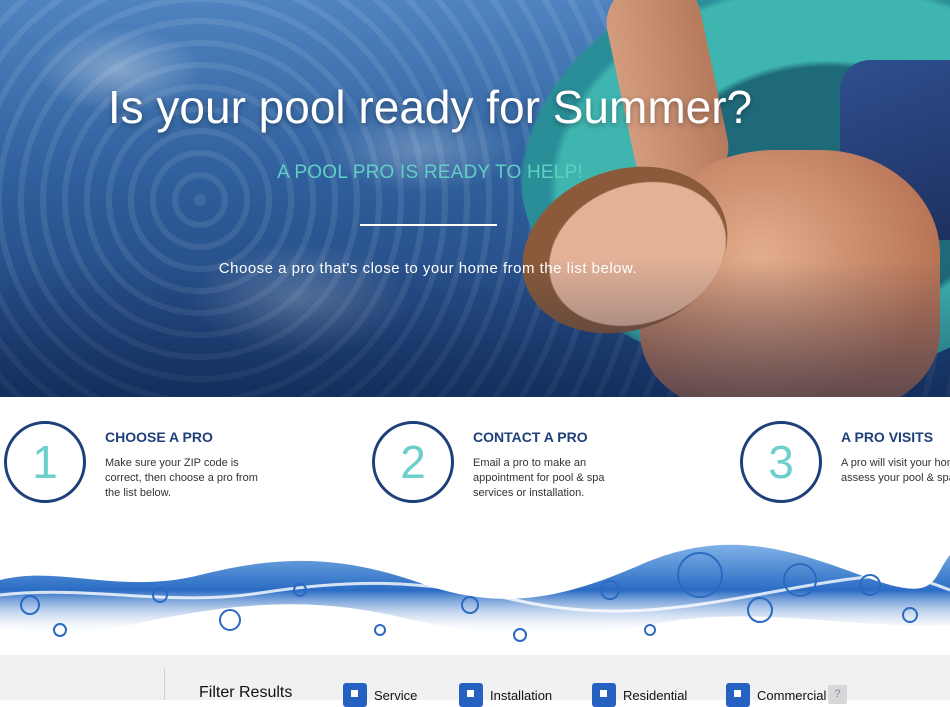 The image size is (950, 707). Describe the element at coordinates (792, 695) in the screenshot. I see `filter-option-label: Commercial` at that location.